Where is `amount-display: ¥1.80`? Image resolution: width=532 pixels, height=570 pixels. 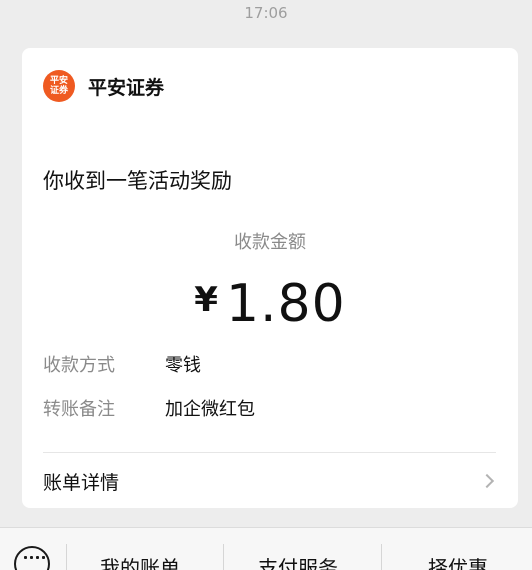 amount-display: ¥1.80 is located at coordinates (270, 304).